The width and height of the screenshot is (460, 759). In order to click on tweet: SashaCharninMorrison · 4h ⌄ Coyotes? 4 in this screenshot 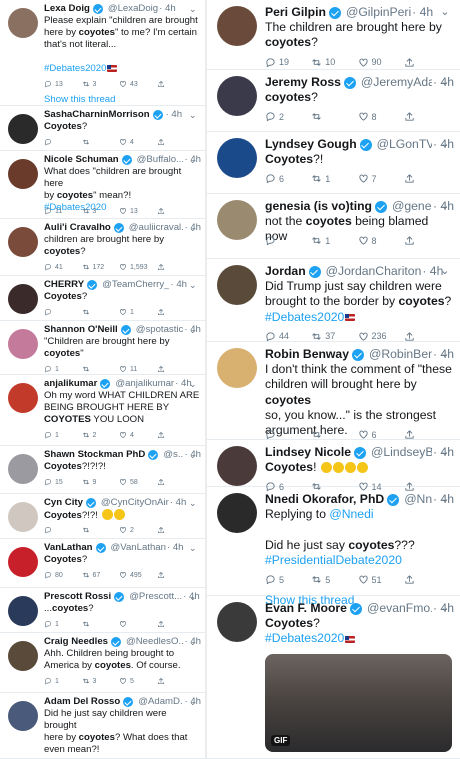, I will do `click(102, 128)`.